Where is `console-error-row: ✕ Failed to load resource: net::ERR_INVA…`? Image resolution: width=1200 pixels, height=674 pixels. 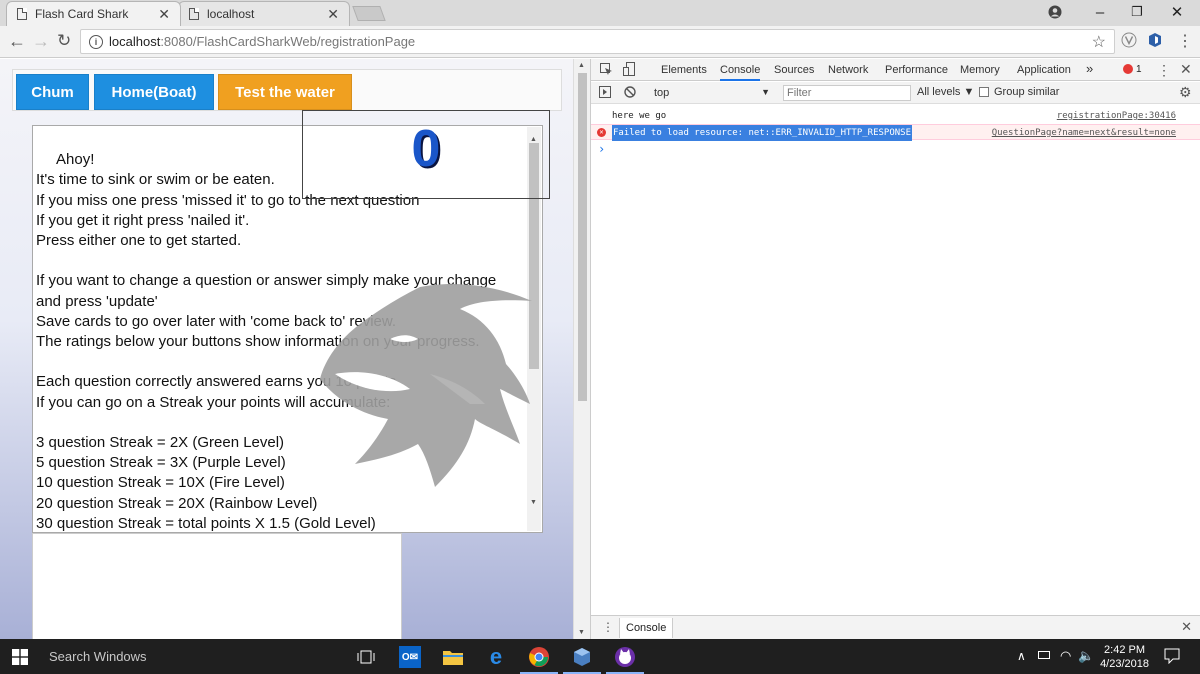
console-error-row: ✕ Failed to load resource: net::ERR_INVA… is located at coordinates (895, 132).